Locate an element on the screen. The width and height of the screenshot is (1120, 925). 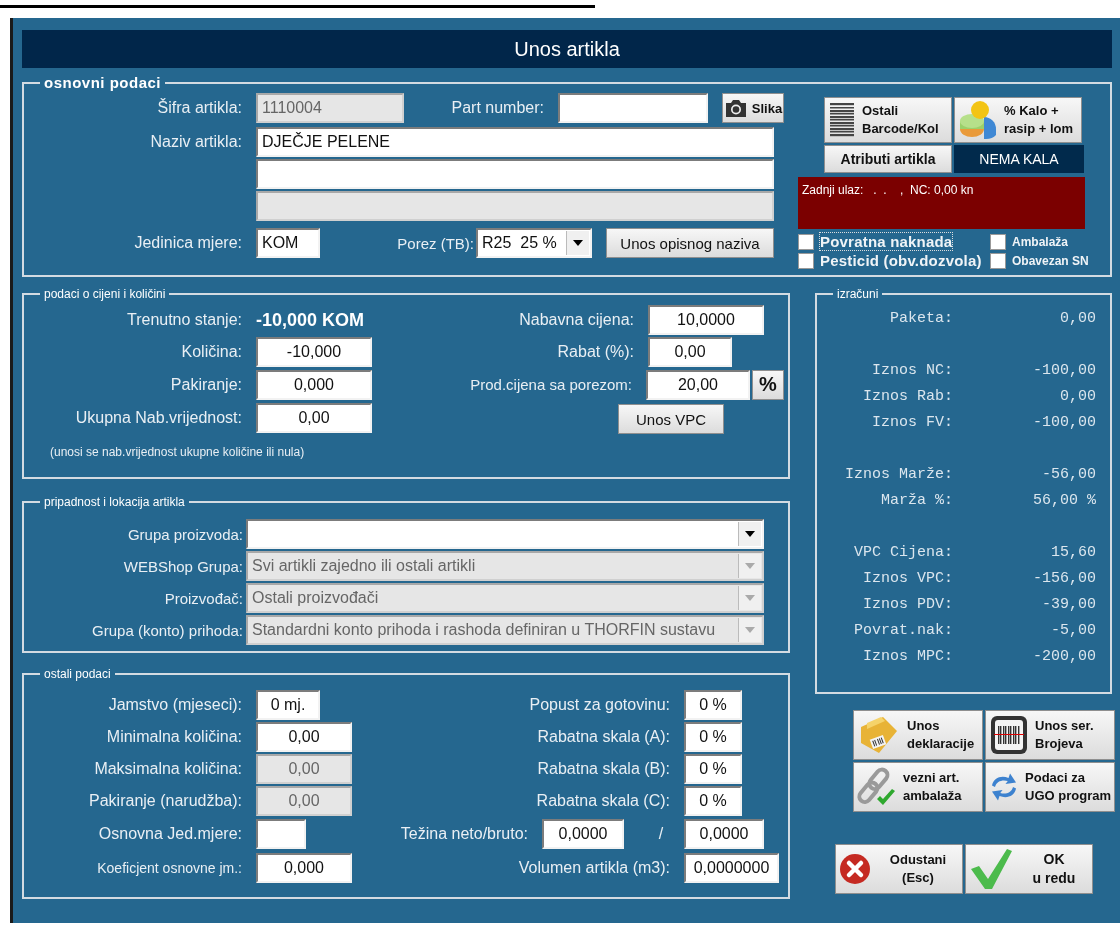
input-field: DJEČJE PELENE is located at coordinates (515, 142).